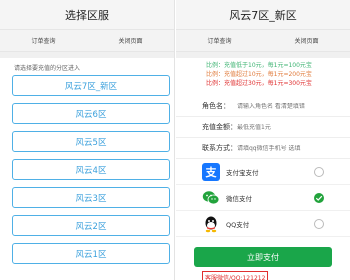  Describe the element at coordinates (263, 257) in the screenshot. I see `pay-now-button: 立即支付` at that location.